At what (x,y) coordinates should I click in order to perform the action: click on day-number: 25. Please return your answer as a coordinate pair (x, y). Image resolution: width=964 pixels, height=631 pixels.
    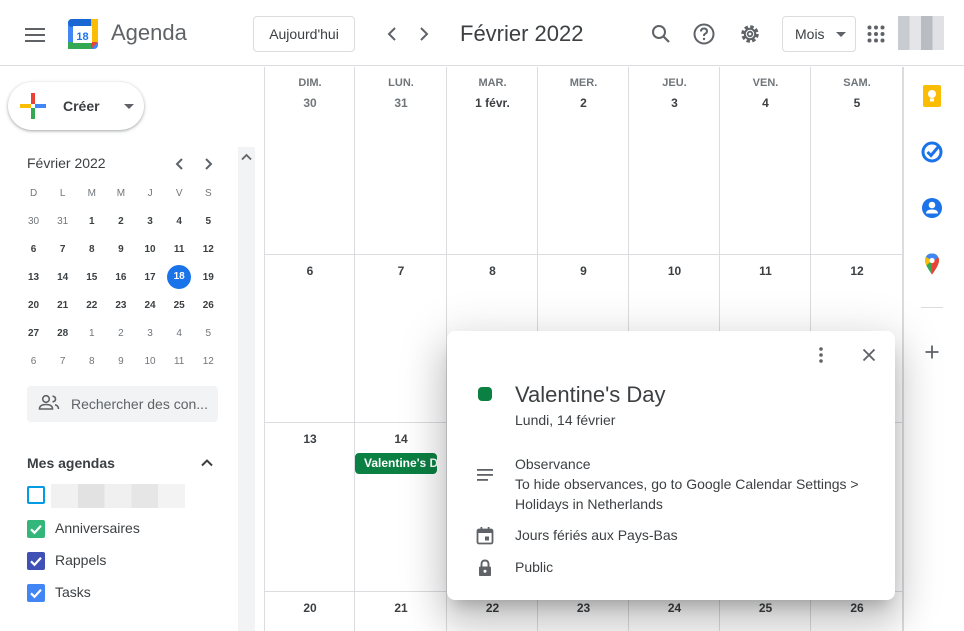
    Looking at the image, I should click on (765, 608).